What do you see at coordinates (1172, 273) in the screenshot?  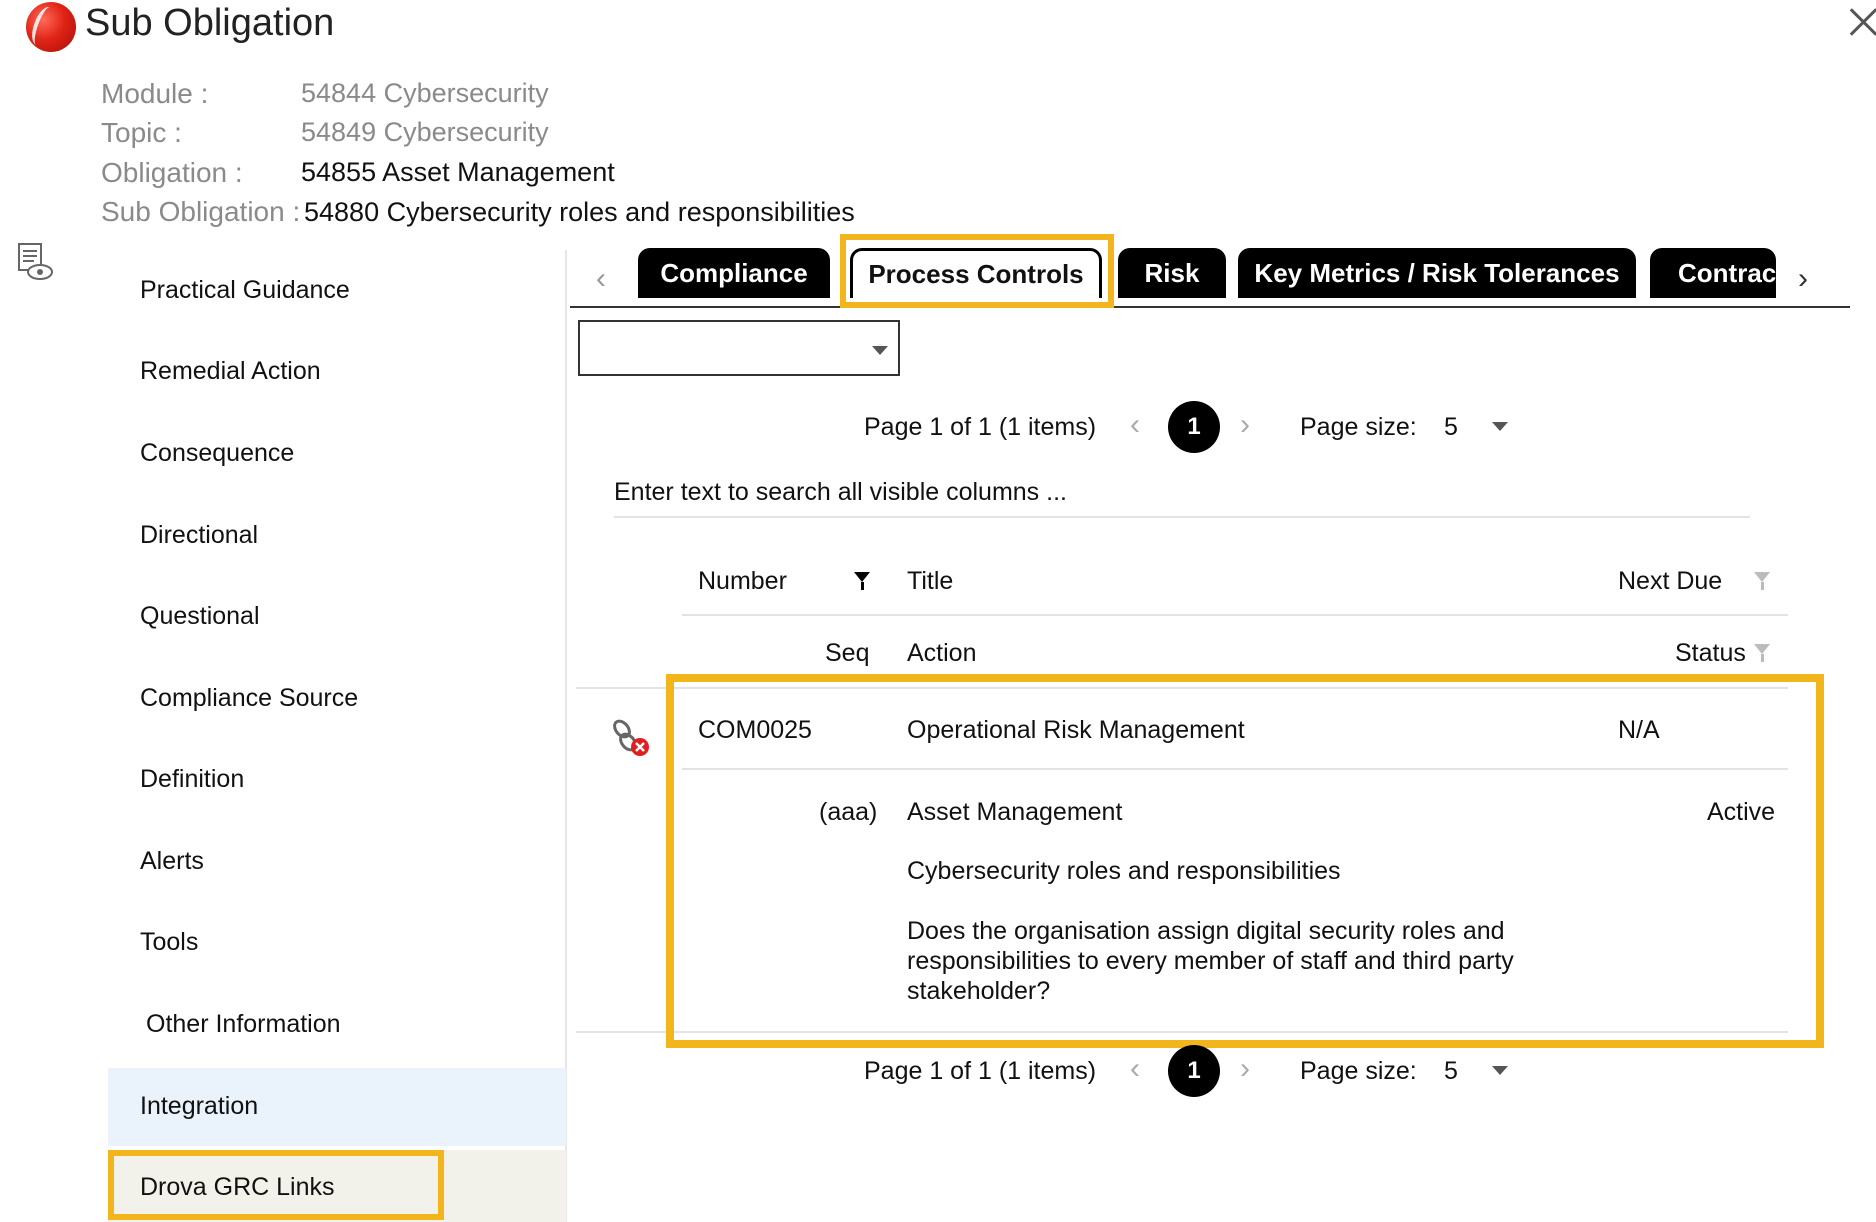 I see `tab-risk: Risk` at bounding box center [1172, 273].